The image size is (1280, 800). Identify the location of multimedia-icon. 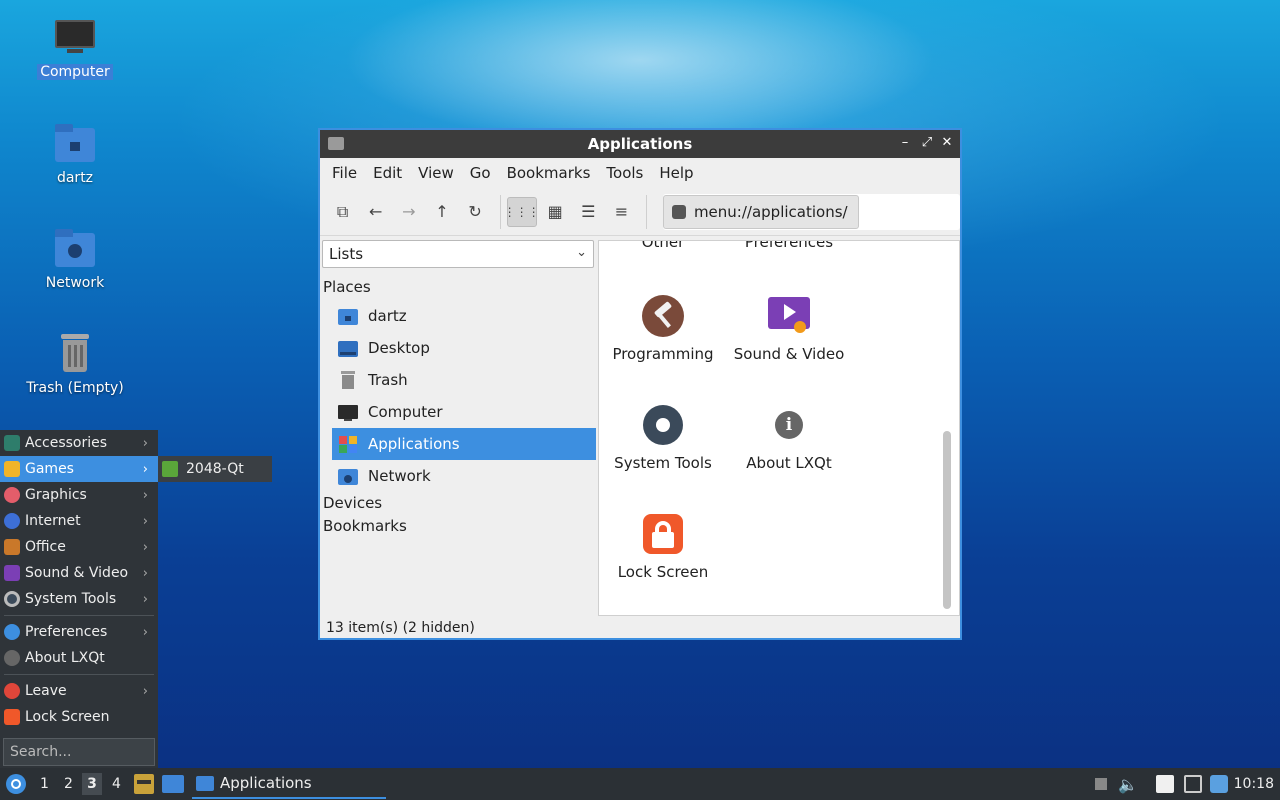
(12, 573).